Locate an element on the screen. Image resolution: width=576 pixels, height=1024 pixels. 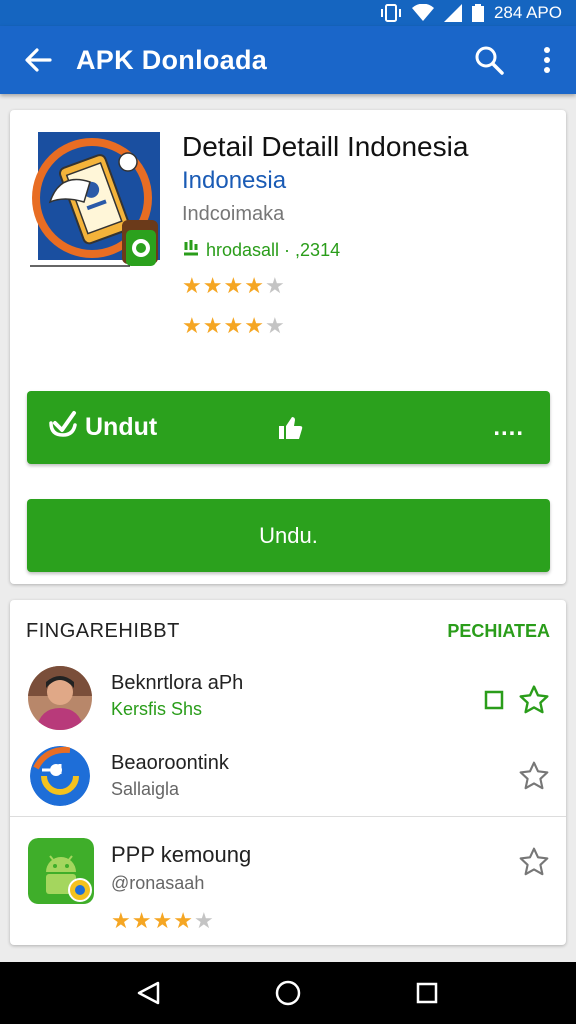
status-bar: 284 APO is located at coordinates (288, 13).